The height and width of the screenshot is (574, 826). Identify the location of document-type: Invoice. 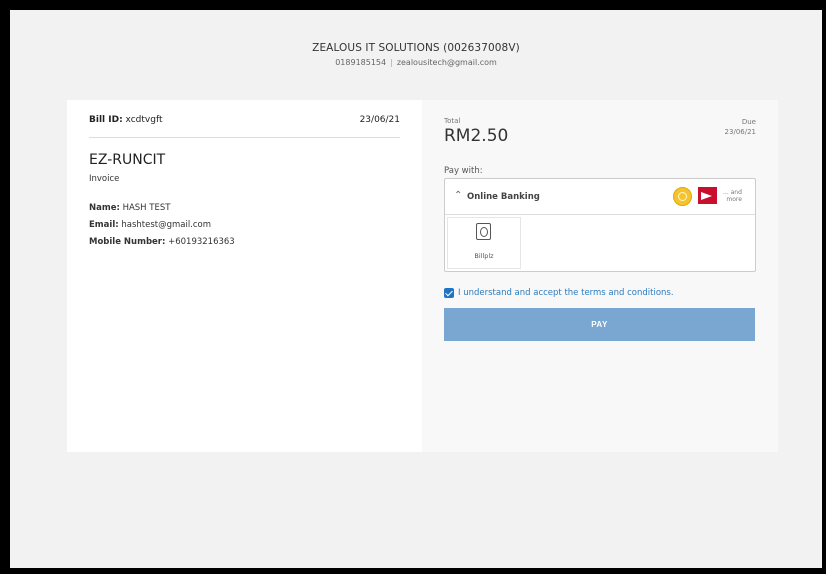
(104, 179).